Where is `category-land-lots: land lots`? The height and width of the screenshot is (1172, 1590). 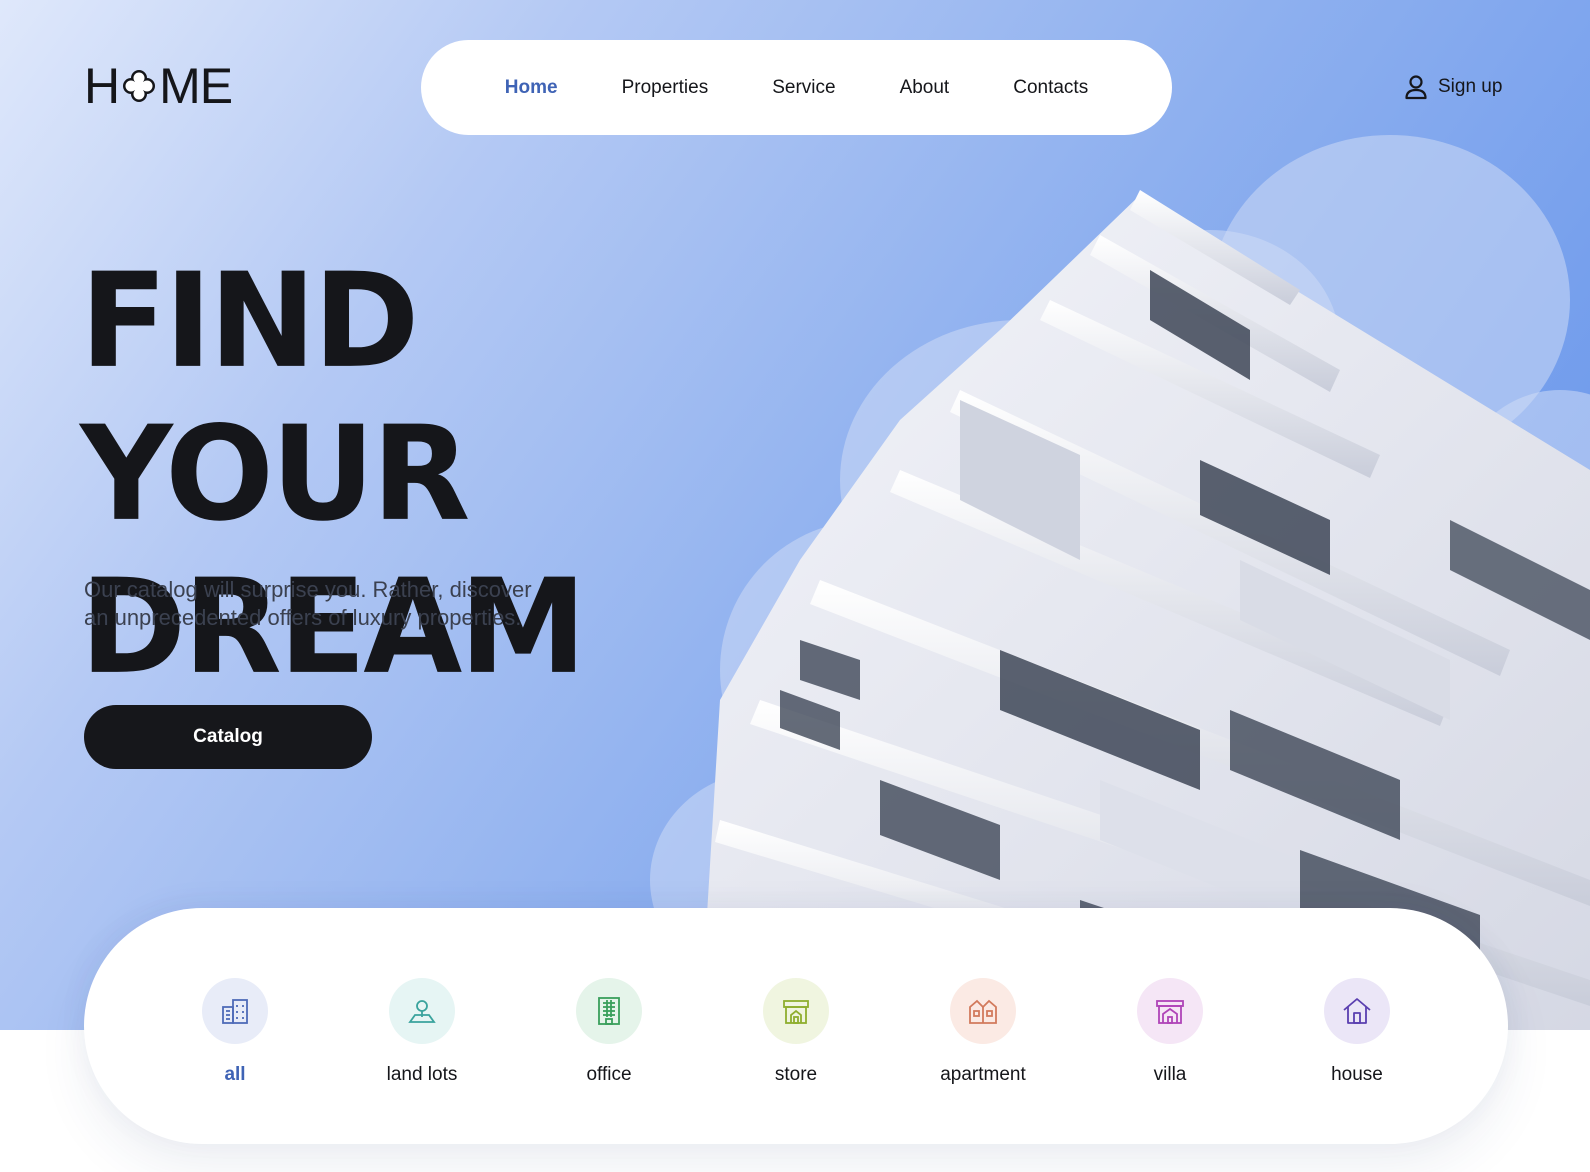 category-land-lots: land lots is located at coordinates (422, 1032).